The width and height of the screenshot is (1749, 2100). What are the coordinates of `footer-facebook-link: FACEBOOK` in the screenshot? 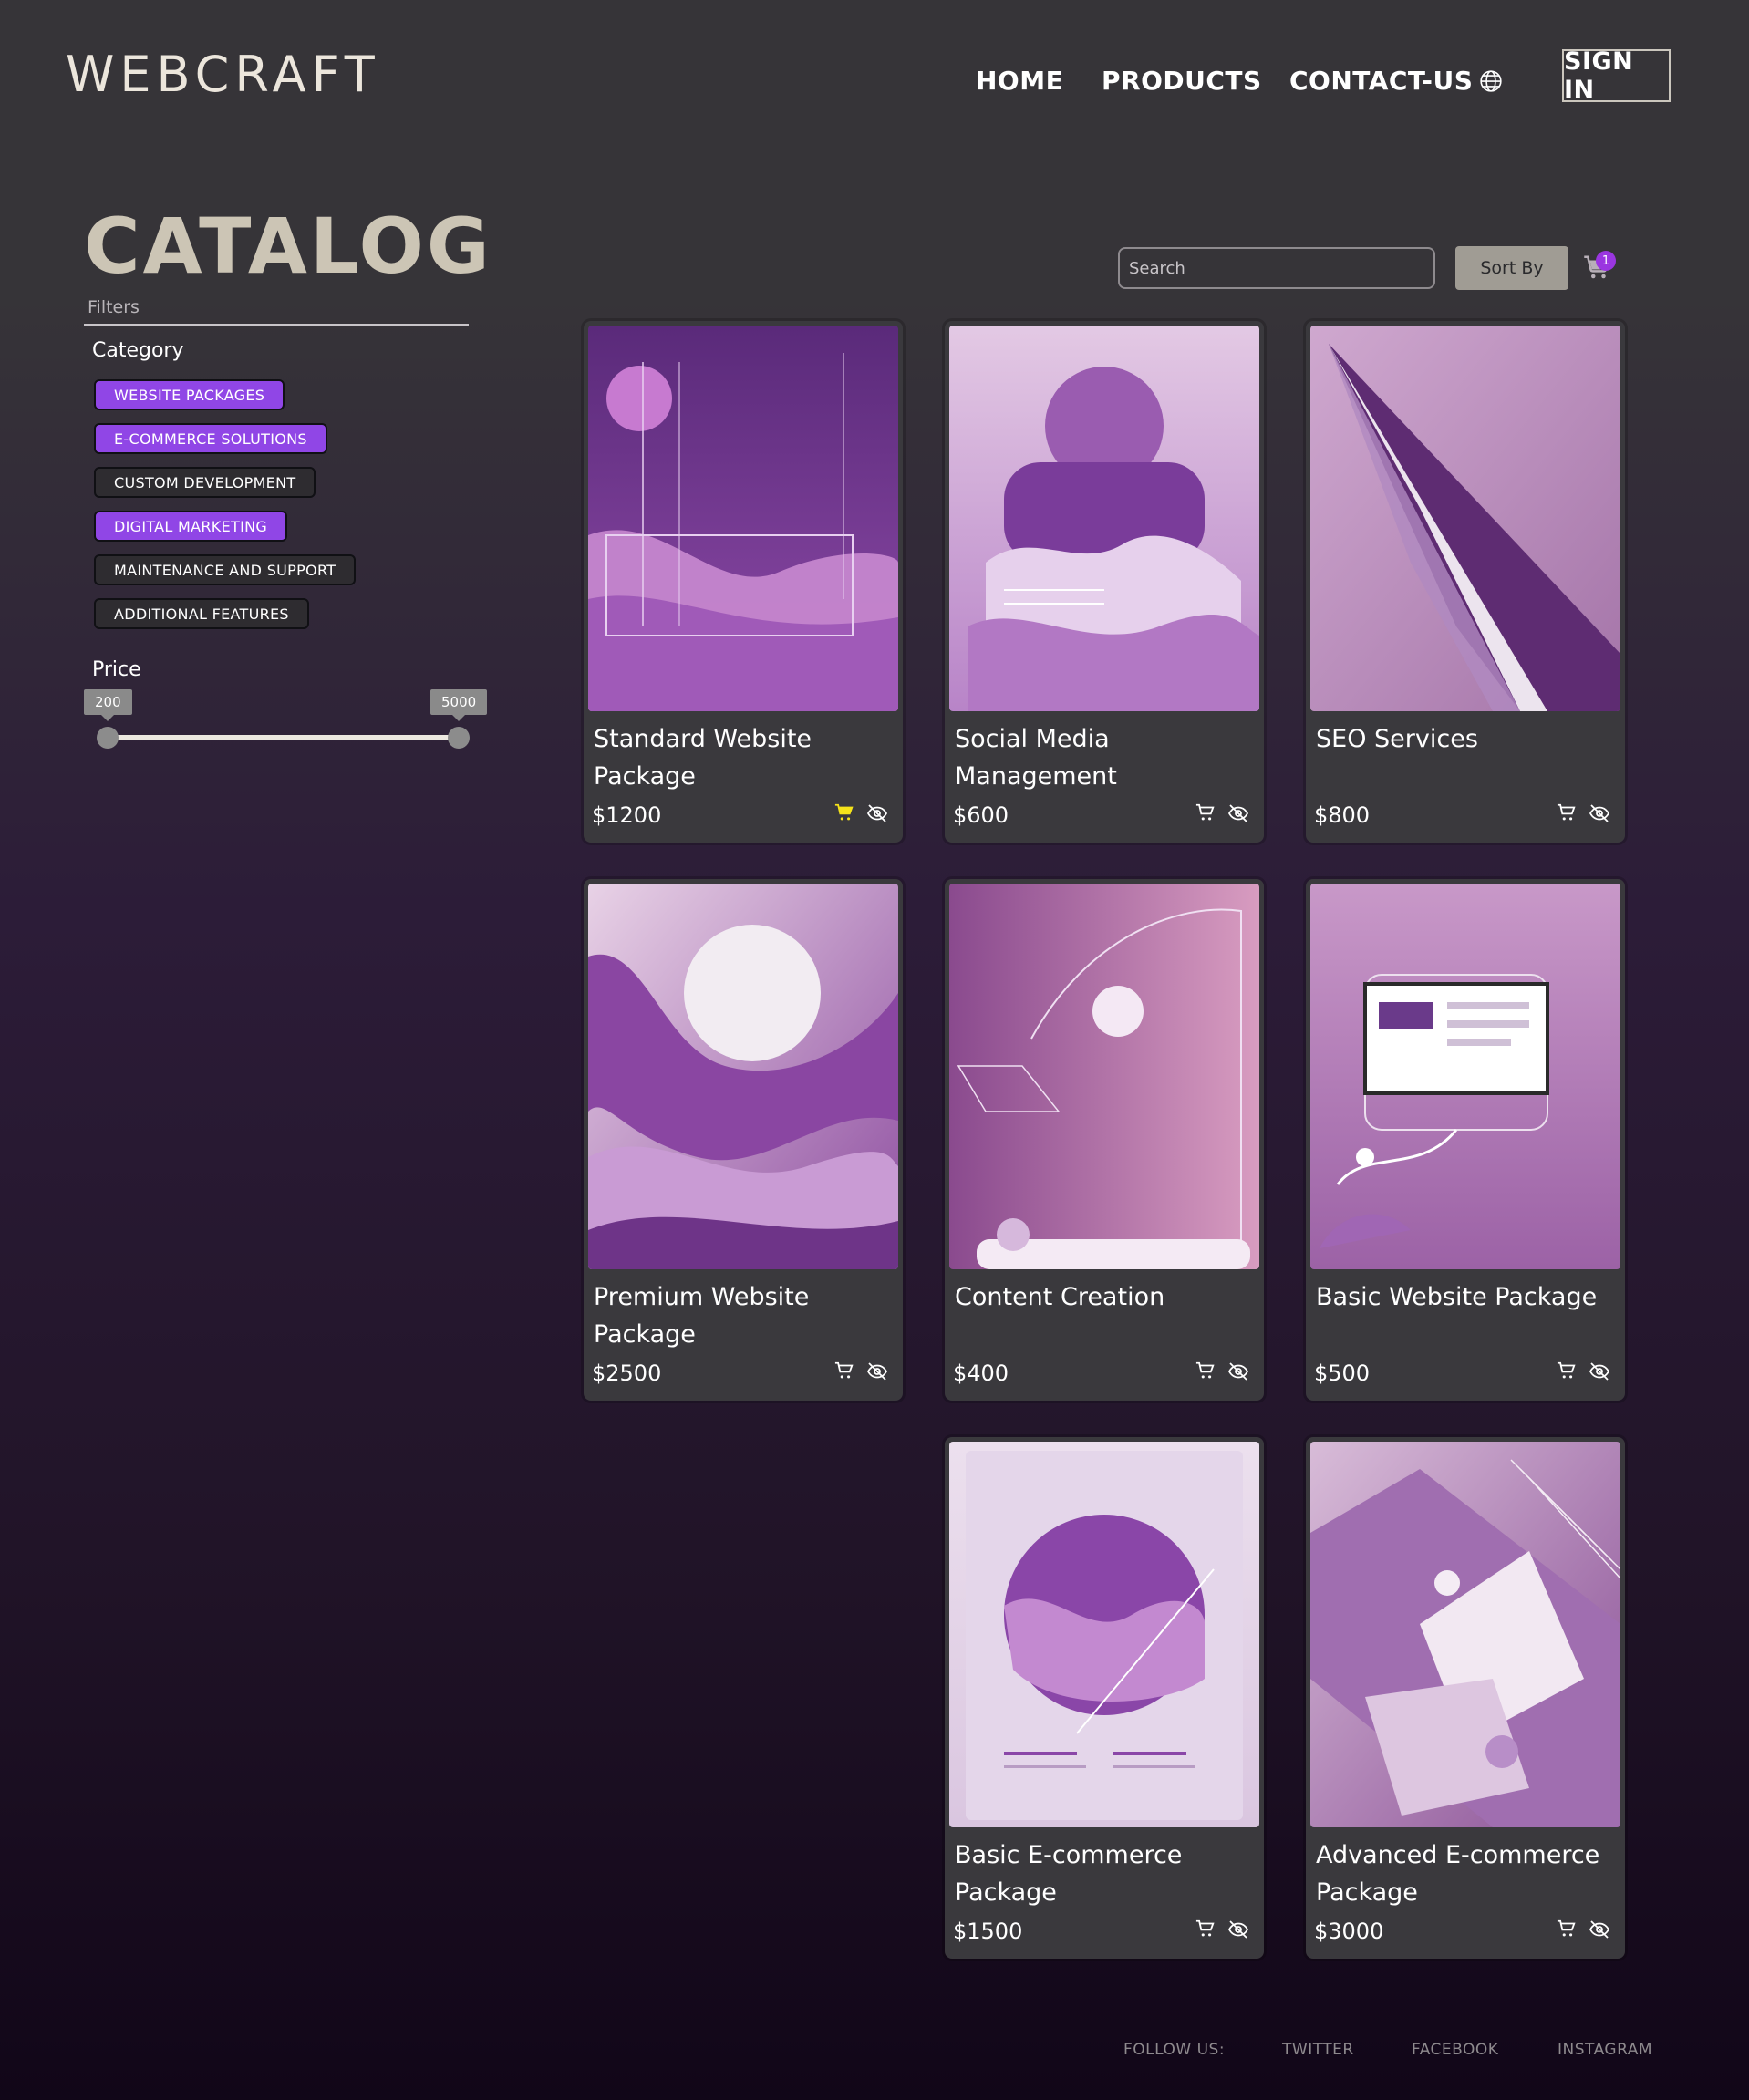 It's located at (1455, 2050).